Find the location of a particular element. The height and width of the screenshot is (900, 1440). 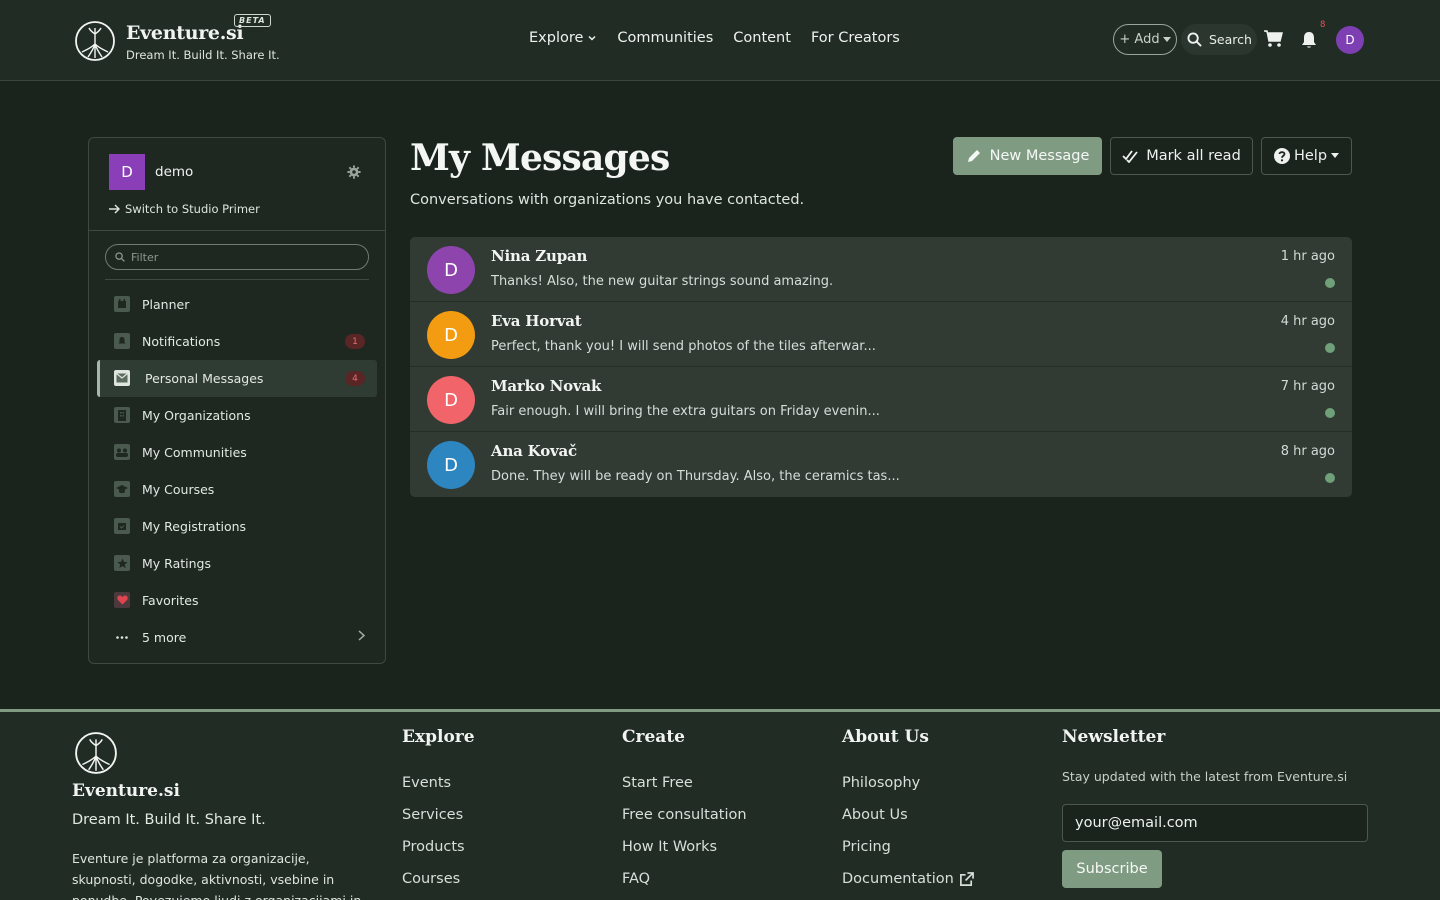

sidebar-item-my-organizations: My Organizations is located at coordinates (237, 415).